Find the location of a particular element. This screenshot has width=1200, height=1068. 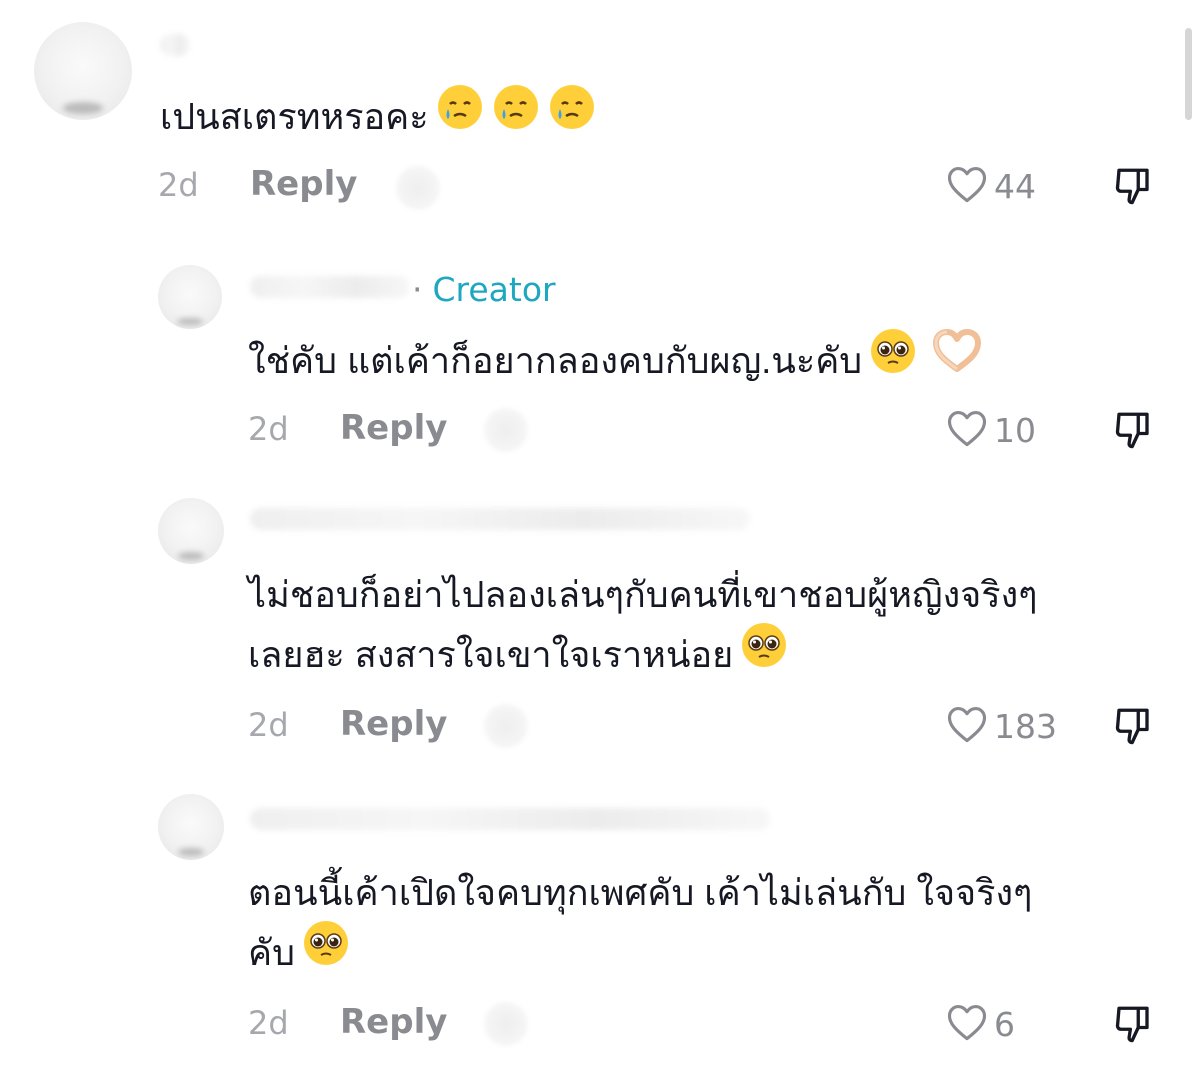

like-button: 6 is located at coordinates (980, 1024).